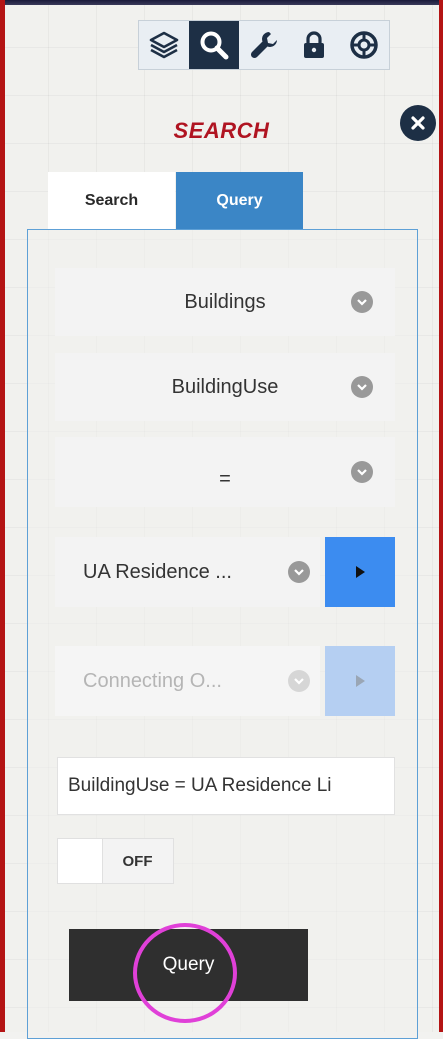 Image resolution: width=443 pixels, height=1039 pixels. I want to click on layer-select-value: Buildings, so click(225, 301).